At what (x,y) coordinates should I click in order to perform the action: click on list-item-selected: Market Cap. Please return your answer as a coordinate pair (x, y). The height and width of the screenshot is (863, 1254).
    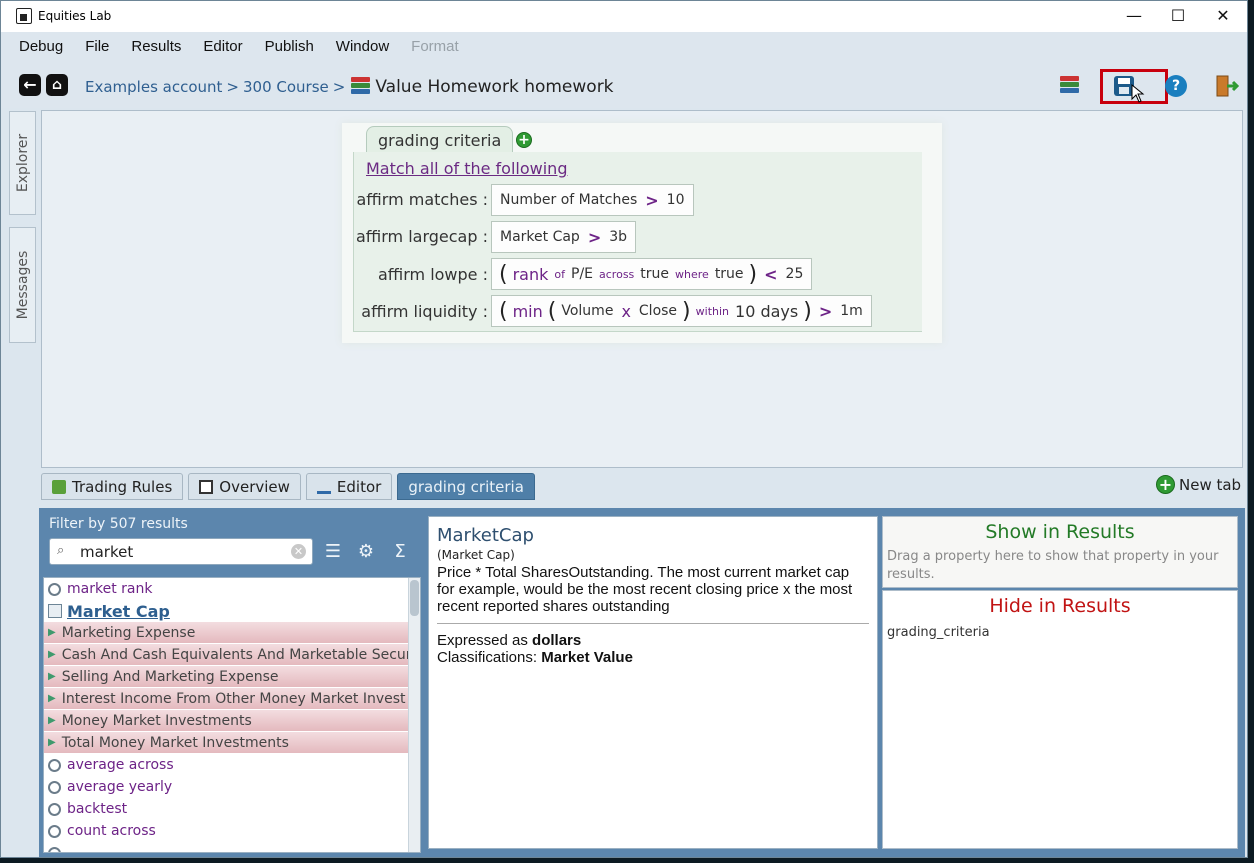
    Looking at the image, I should click on (227, 611).